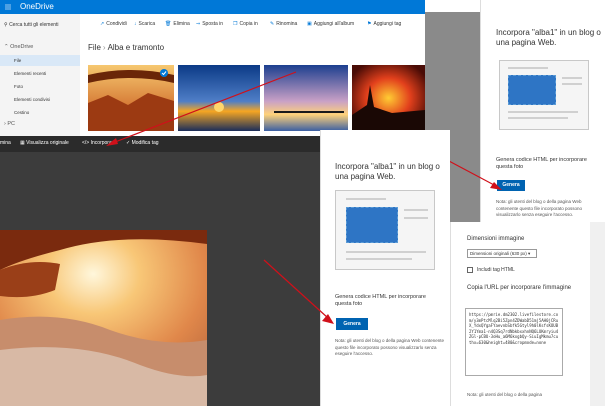  I want to click on sidebar-item-shared: Elementi condivisi, so click(40, 99).